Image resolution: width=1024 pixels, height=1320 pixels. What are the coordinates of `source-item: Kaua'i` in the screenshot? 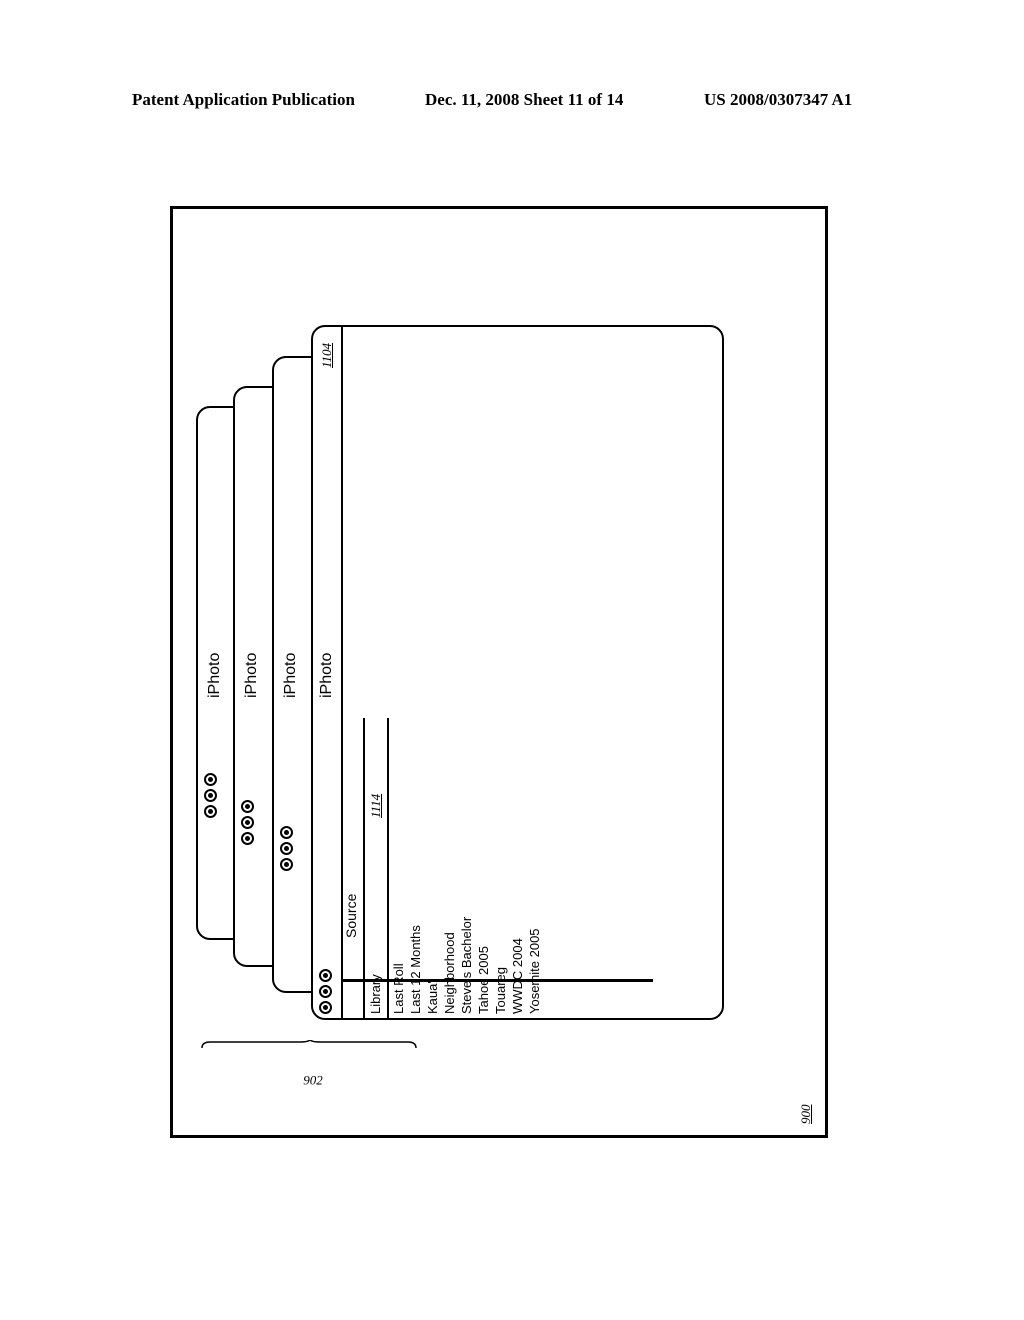 It's located at (432, 996).